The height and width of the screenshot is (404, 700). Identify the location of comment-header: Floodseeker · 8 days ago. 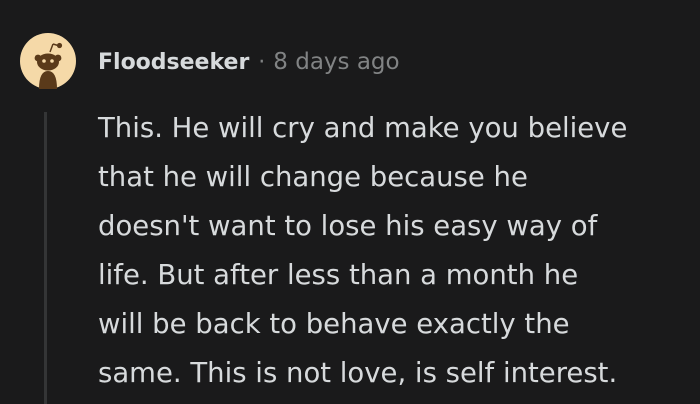
(249, 62).